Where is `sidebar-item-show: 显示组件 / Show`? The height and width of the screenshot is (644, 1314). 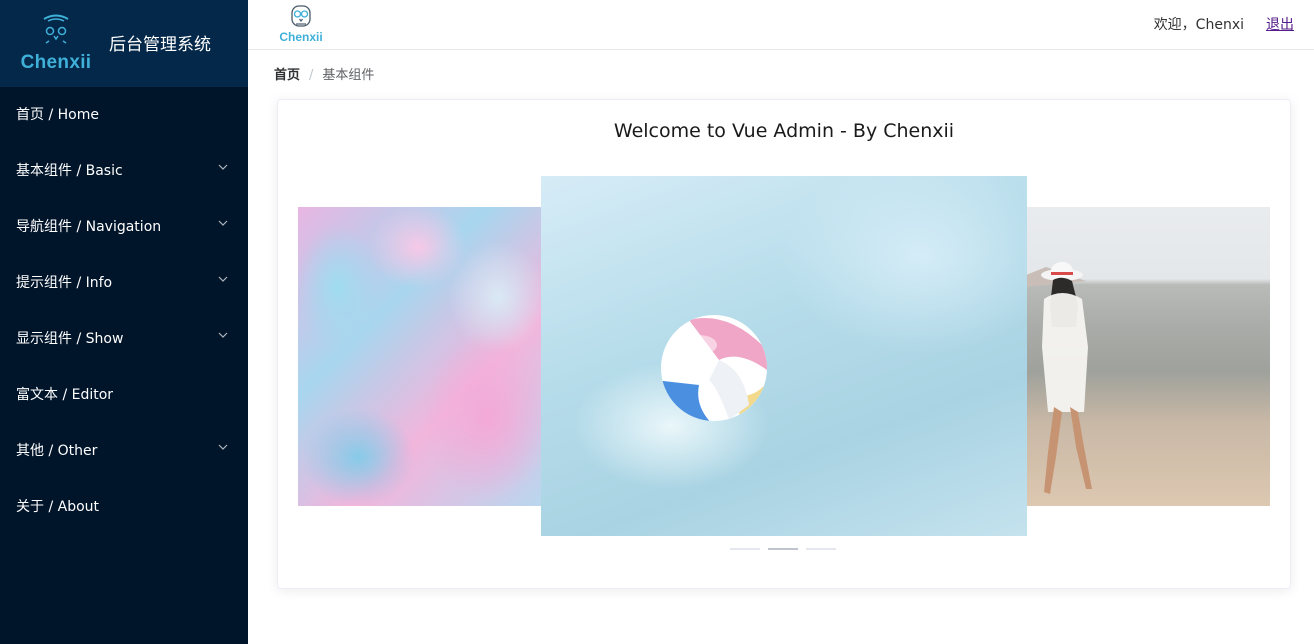
sidebar-item-show: 显示组件 / Show is located at coordinates (124, 339).